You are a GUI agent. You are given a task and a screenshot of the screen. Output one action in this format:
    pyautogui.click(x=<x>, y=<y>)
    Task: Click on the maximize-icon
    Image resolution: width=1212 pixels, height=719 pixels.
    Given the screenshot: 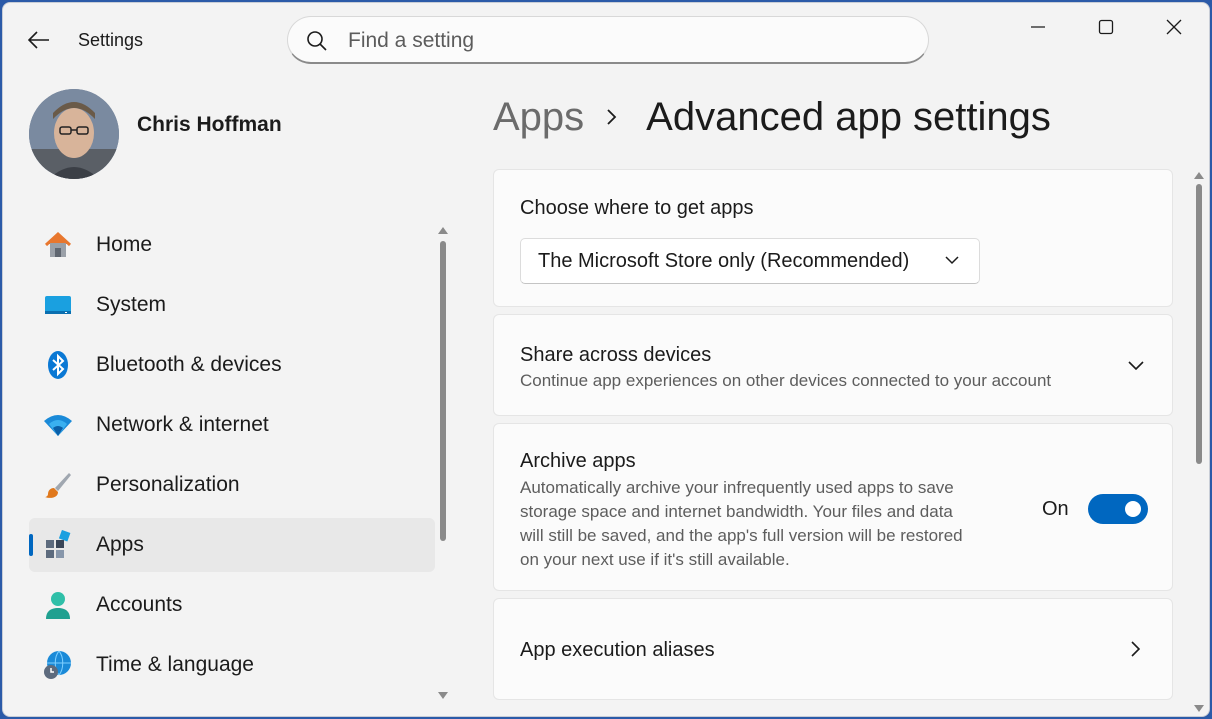 What is the action you would take?
    pyautogui.click(x=1106, y=27)
    